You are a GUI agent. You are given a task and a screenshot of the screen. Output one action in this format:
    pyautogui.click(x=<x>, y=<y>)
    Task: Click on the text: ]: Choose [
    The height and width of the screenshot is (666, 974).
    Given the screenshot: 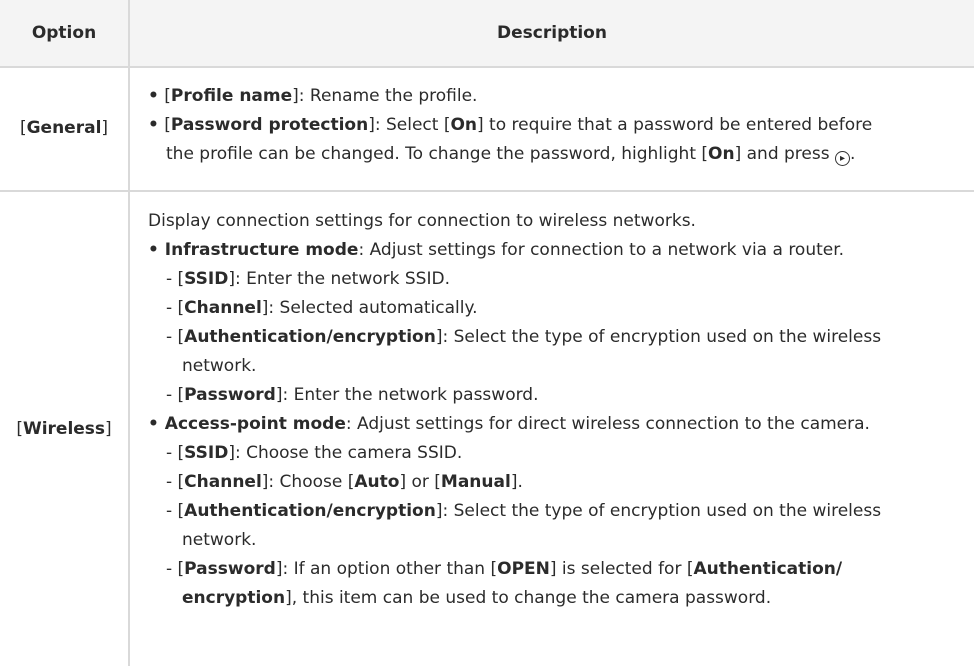 What is the action you would take?
    pyautogui.click(x=308, y=482)
    